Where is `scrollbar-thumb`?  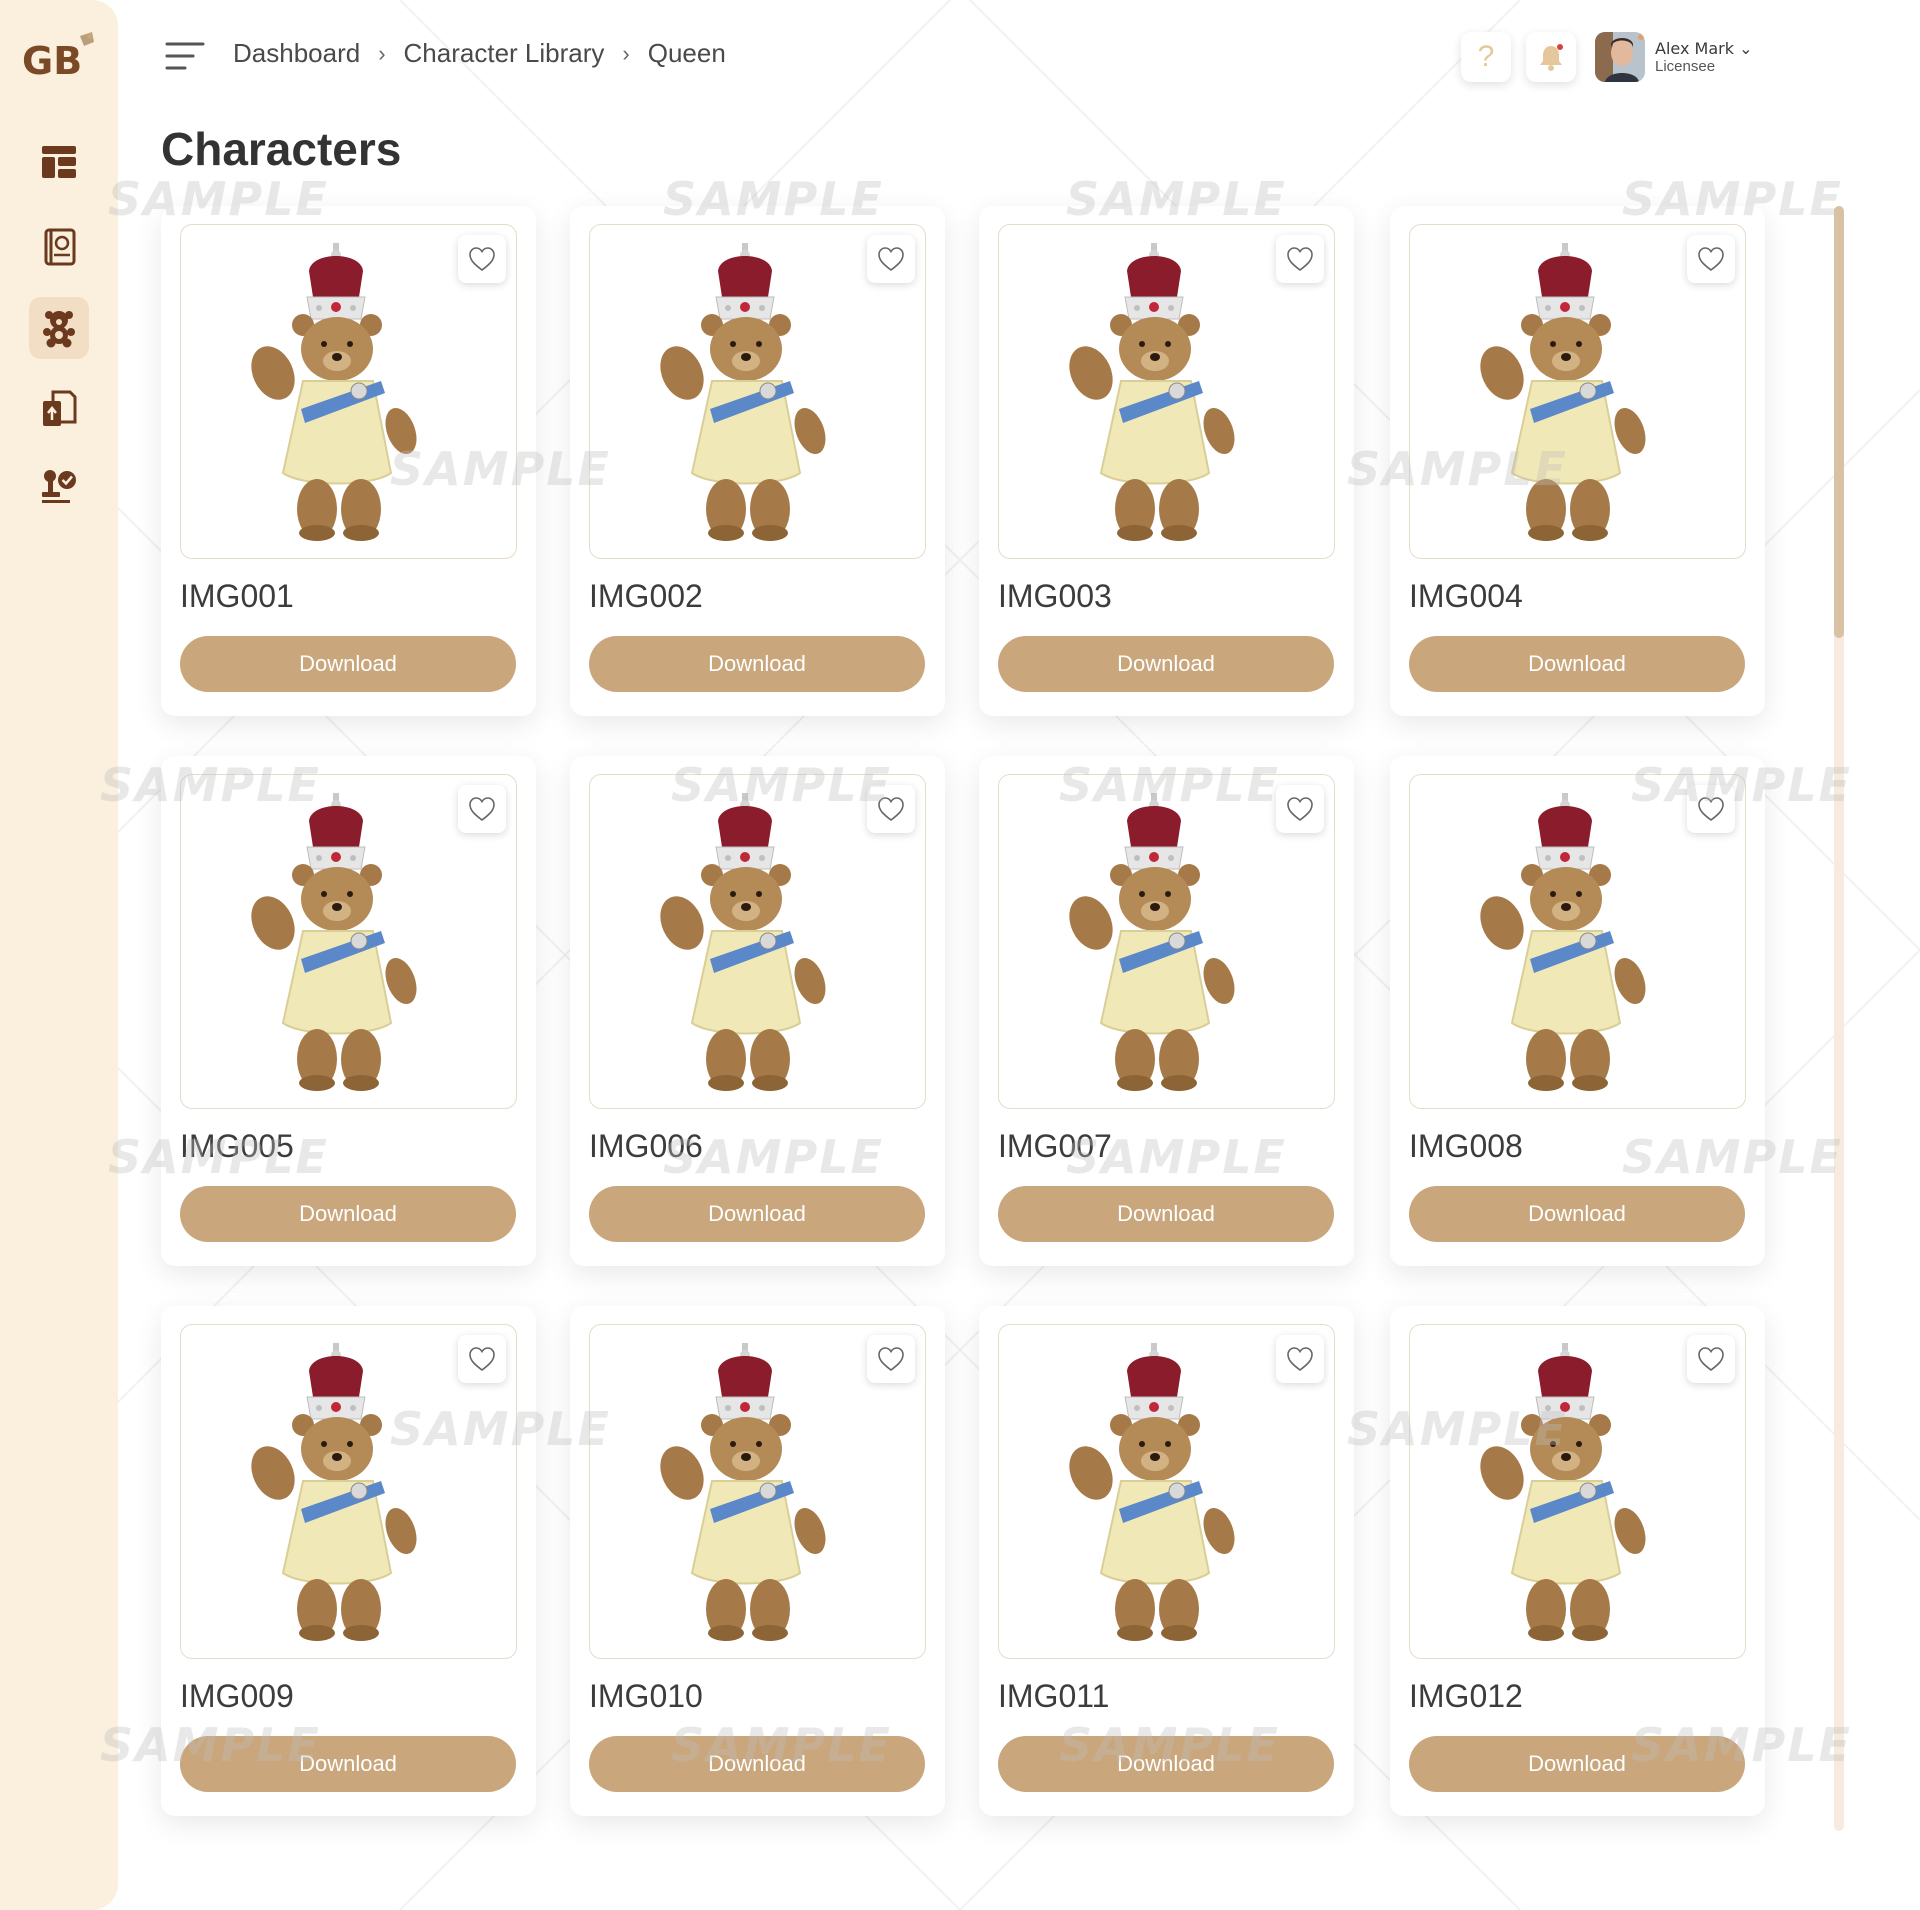 scrollbar-thumb is located at coordinates (1839, 422).